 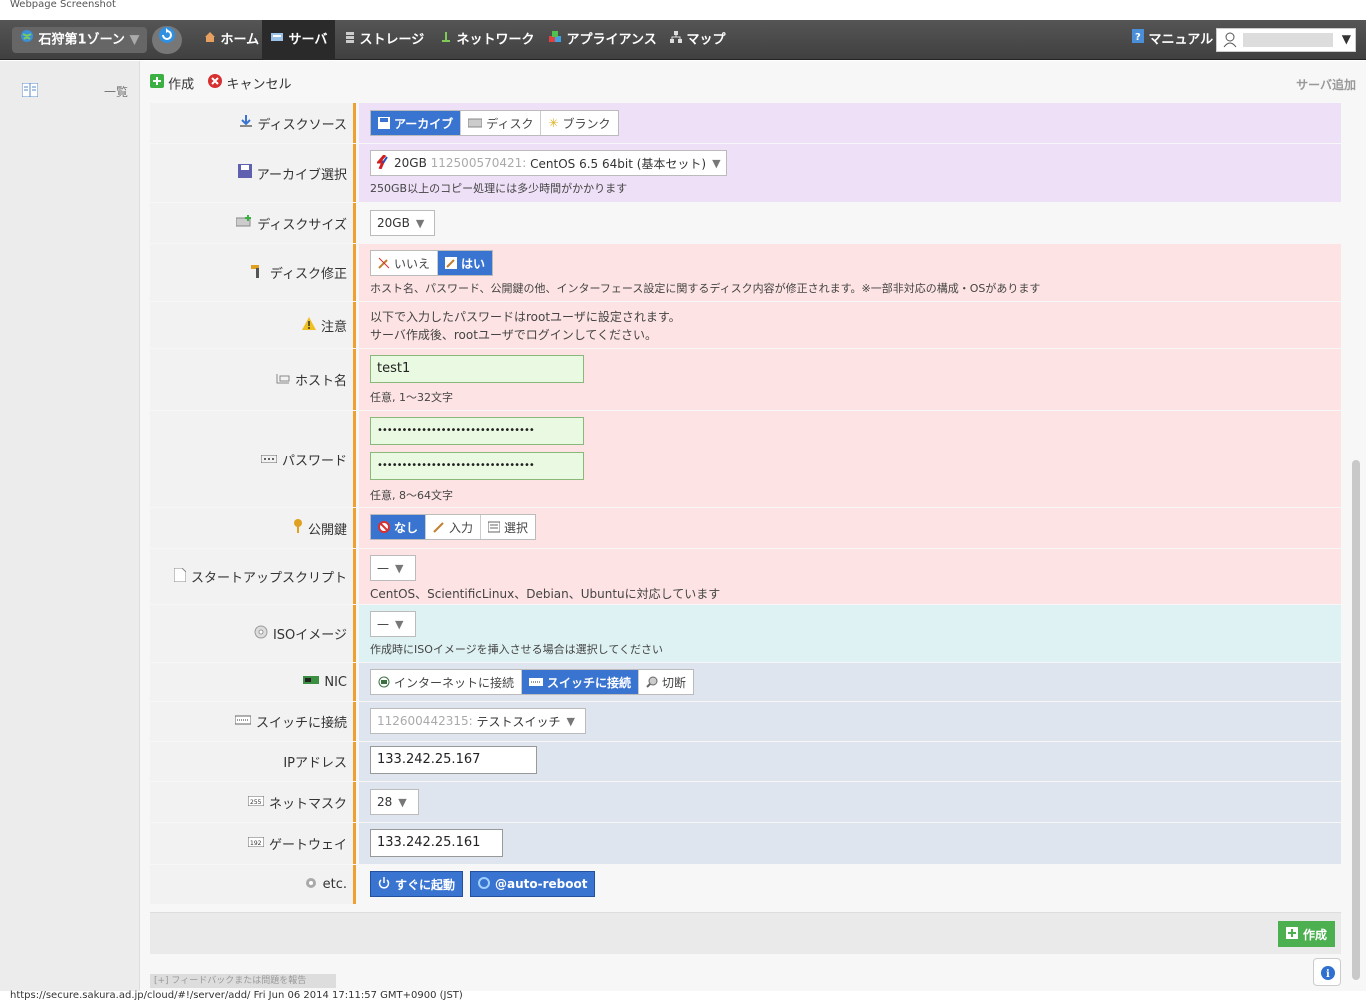 What do you see at coordinates (1230, 41) in the screenshot?
I see `user-icon` at bounding box center [1230, 41].